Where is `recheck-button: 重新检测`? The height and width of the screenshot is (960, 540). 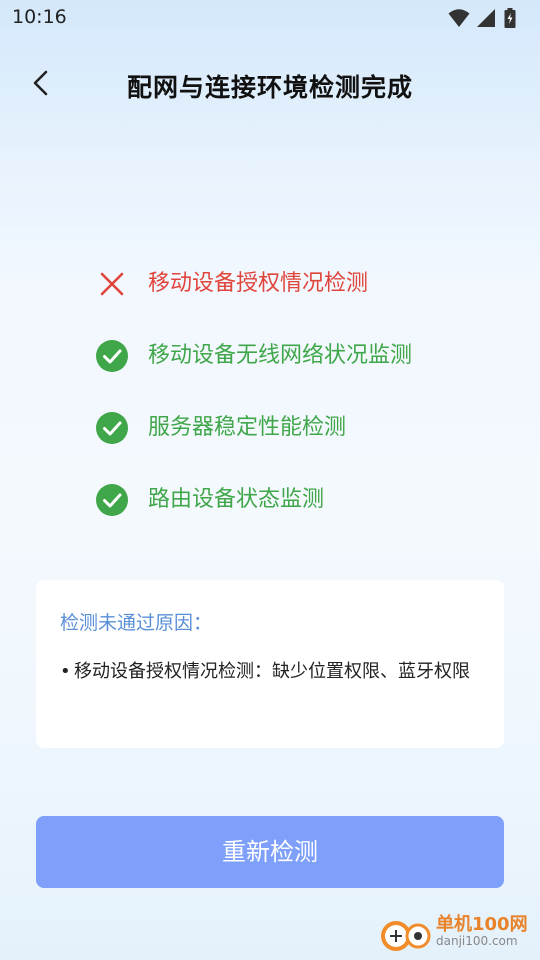 recheck-button: 重新检测 is located at coordinates (270, 852).